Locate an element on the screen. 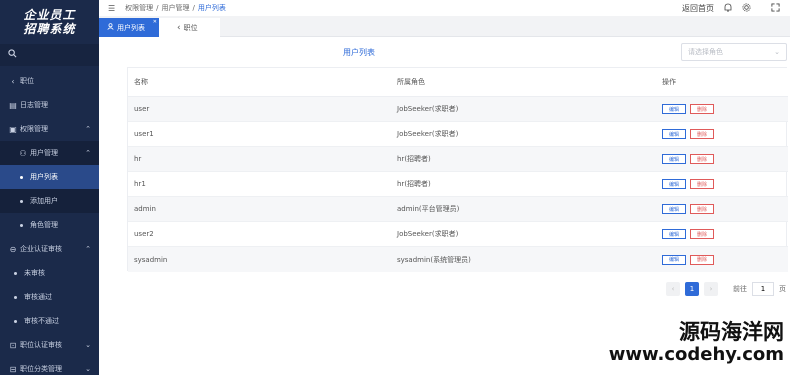 The height and width of the screenshot is (375, 790). tab-label: 职位 is located at coordinates (190, 27).